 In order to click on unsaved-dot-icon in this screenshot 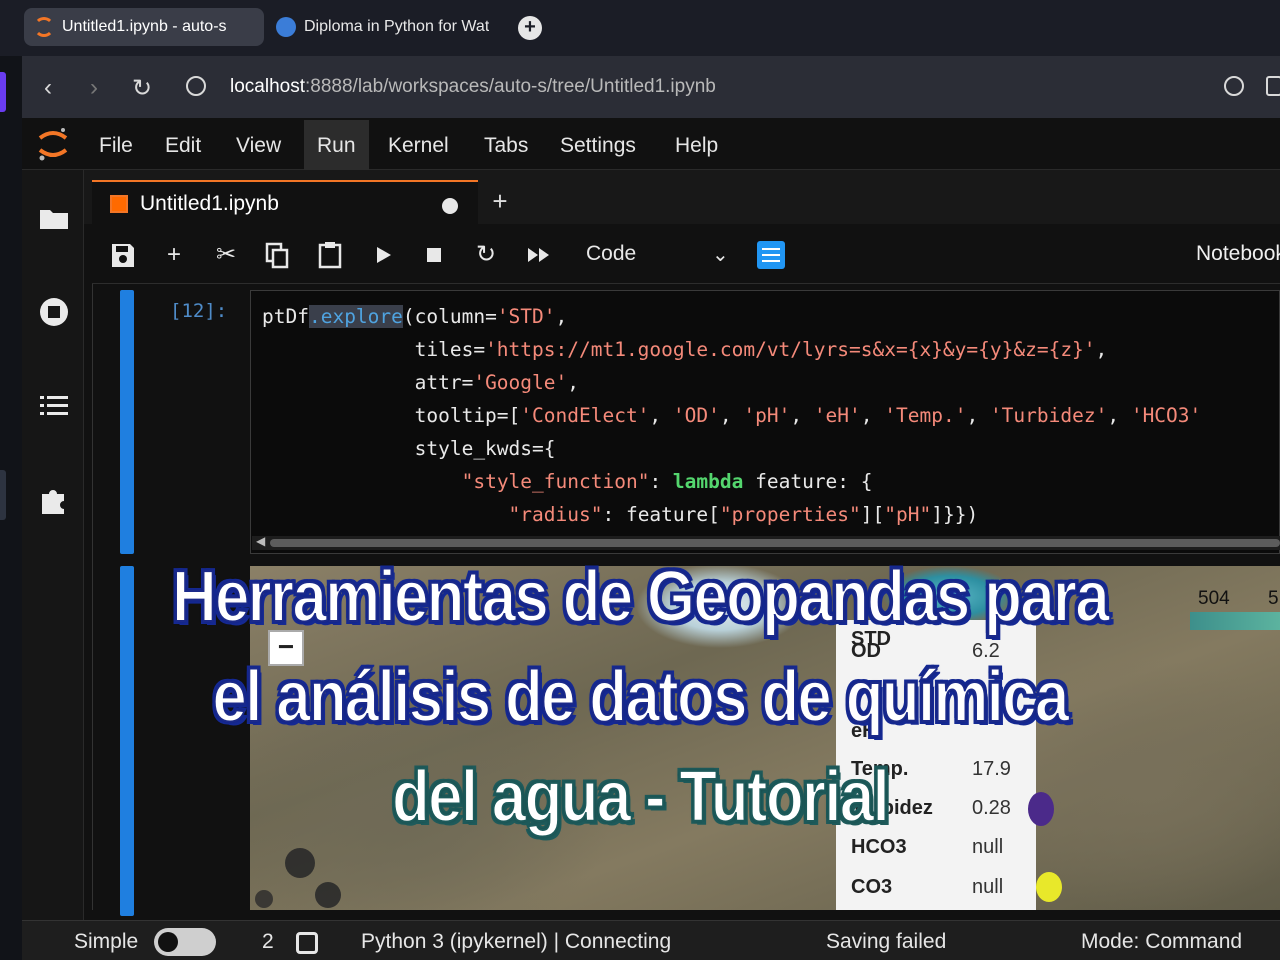, I will do `click(450, 206)`.